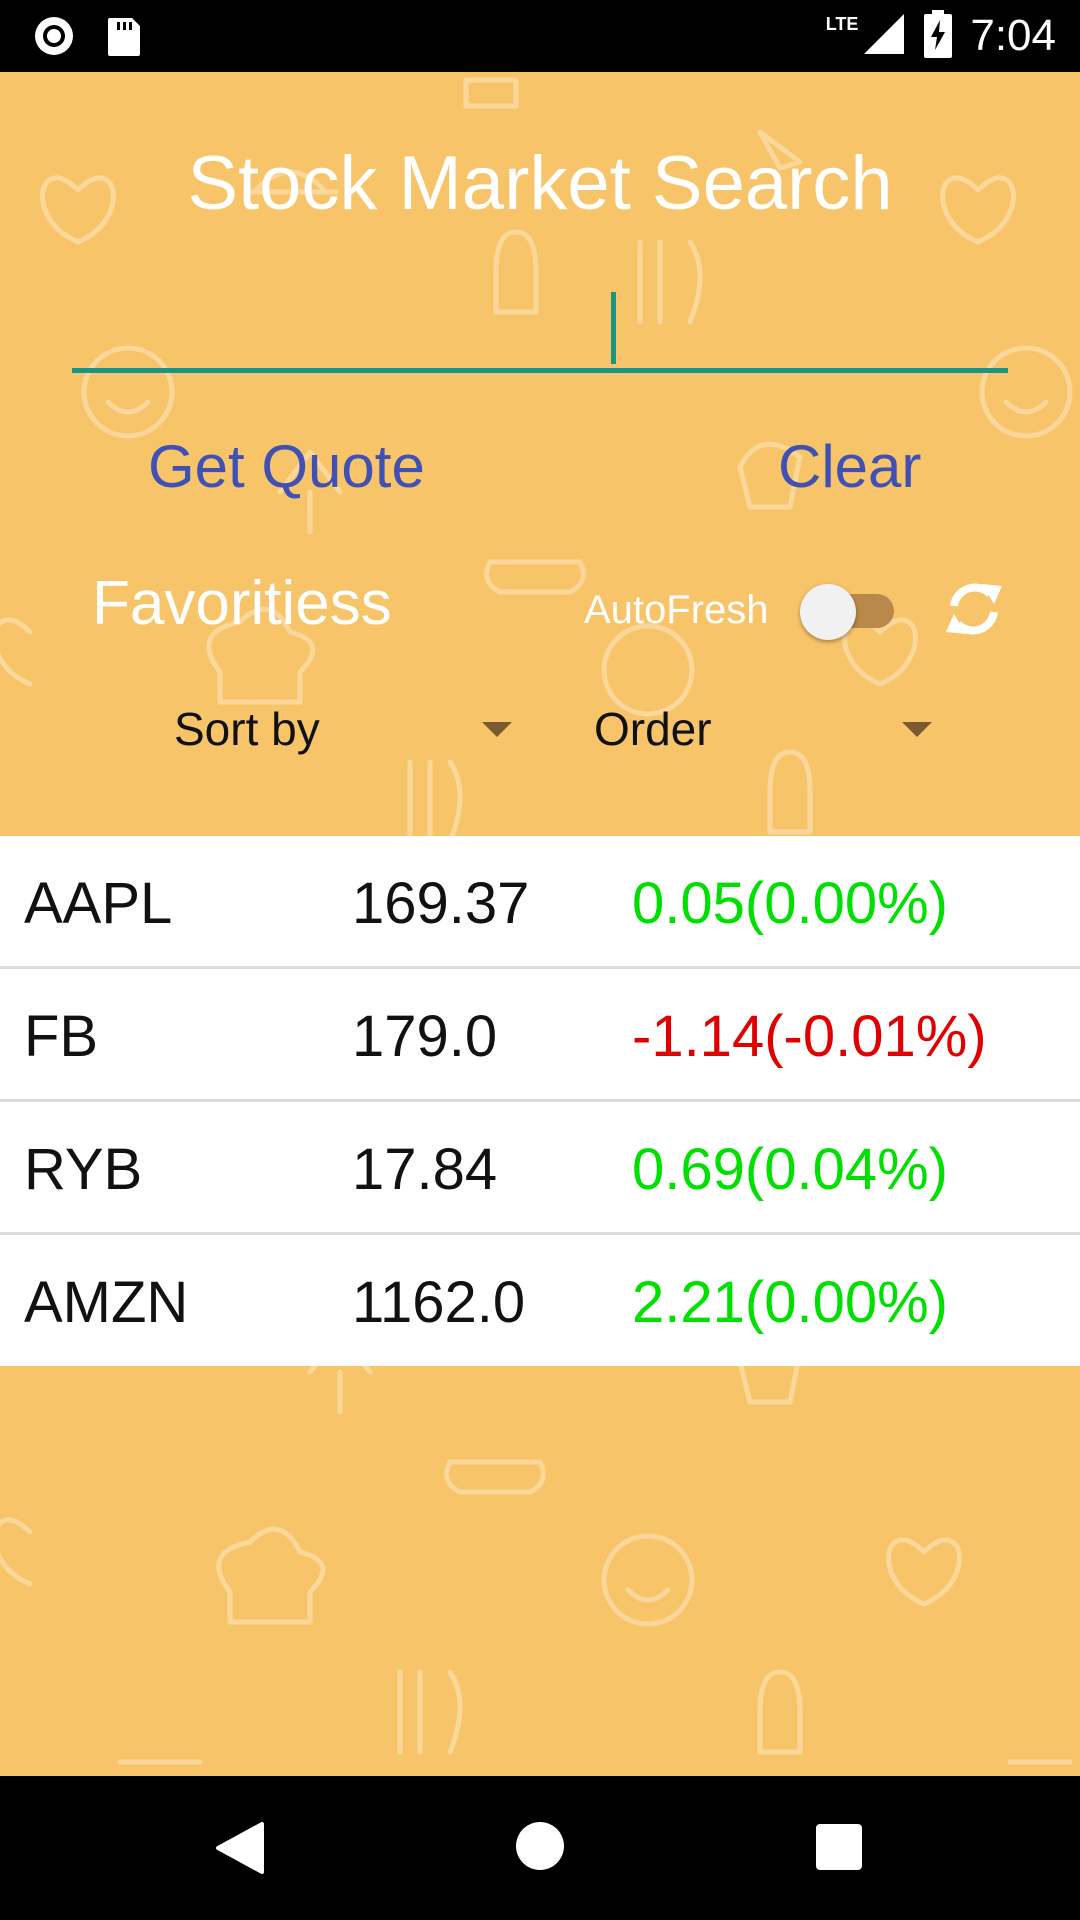  I want to click on favorite-row: AAPL 169.37 0.05(0.00%), so click(540, 902).